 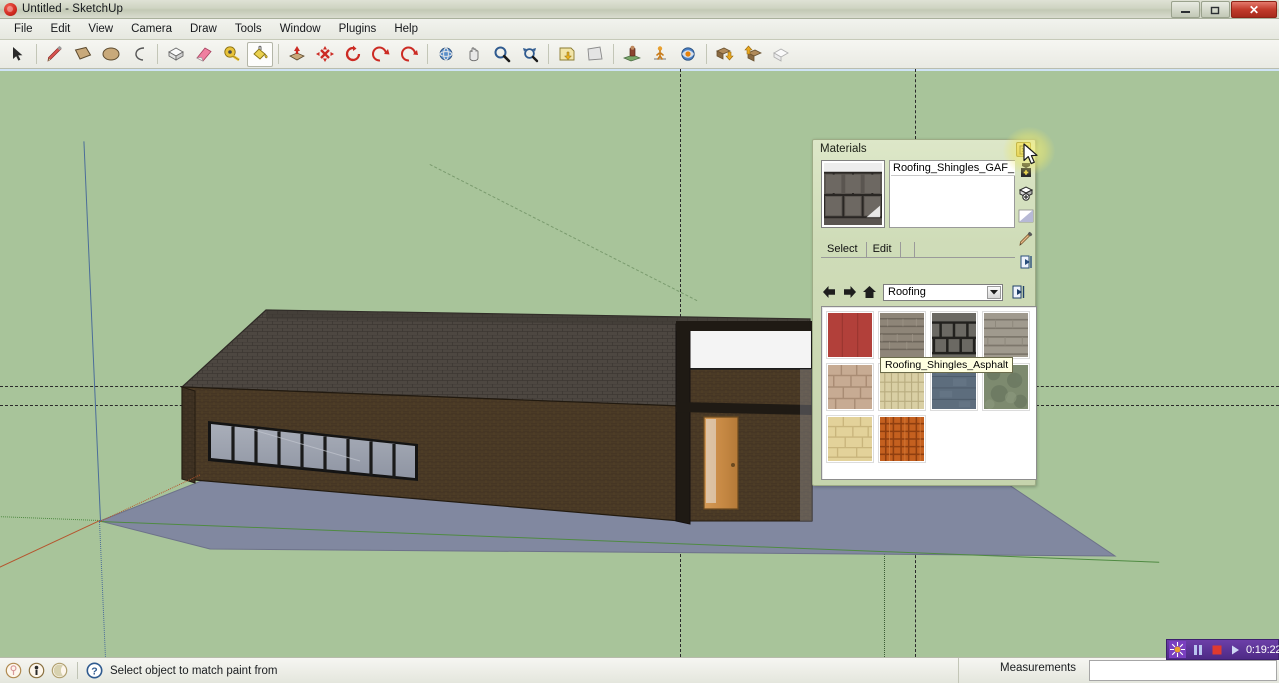 I want to click on measurements-label: Measurements, so click(x=1038, y=668).